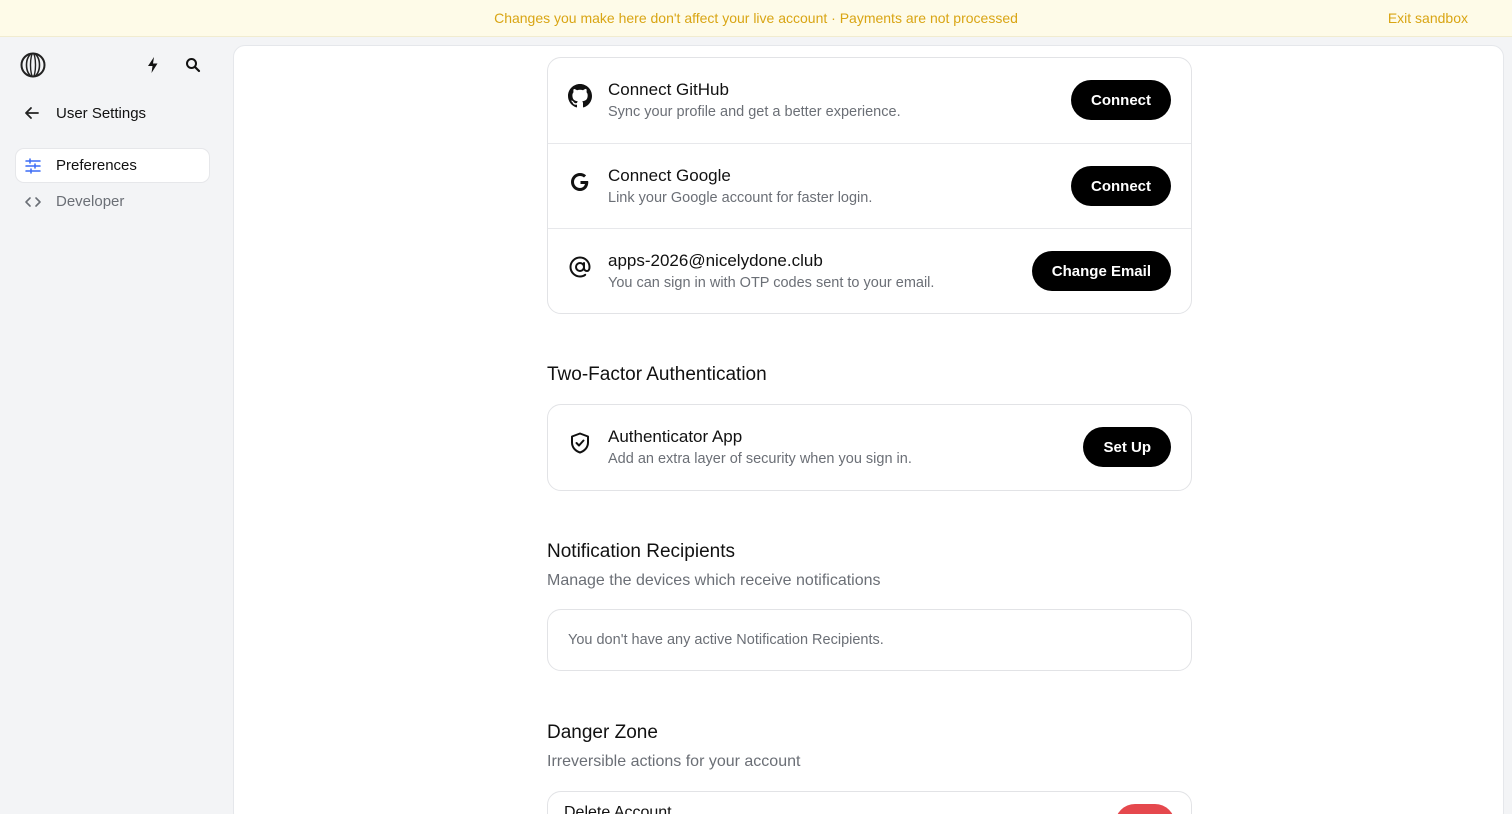 Image resolution: width=1512 pixels, height=814 pixels. Describe the element at coordinates (580, 96) in the screenshot. I see `github-icon` at that location.